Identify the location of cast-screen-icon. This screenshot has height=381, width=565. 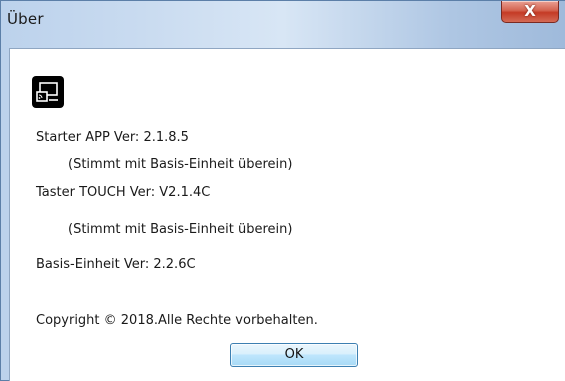
(48, 92).